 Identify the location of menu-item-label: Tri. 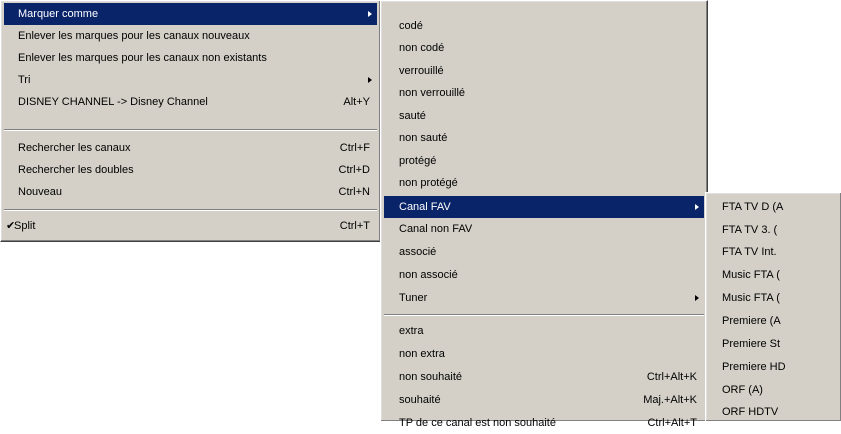
(24, 80).